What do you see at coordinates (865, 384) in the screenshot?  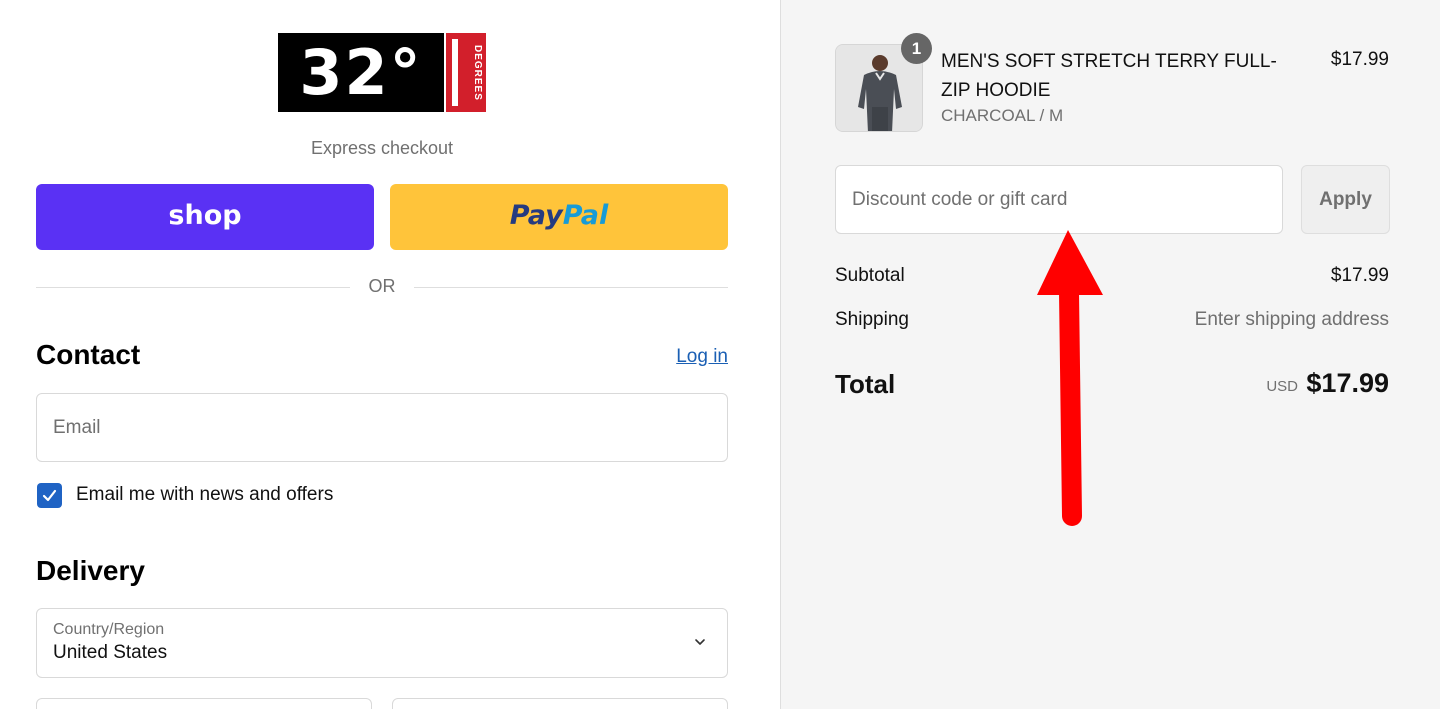 I see `total-label: Total` at bounding box center [865, 384].